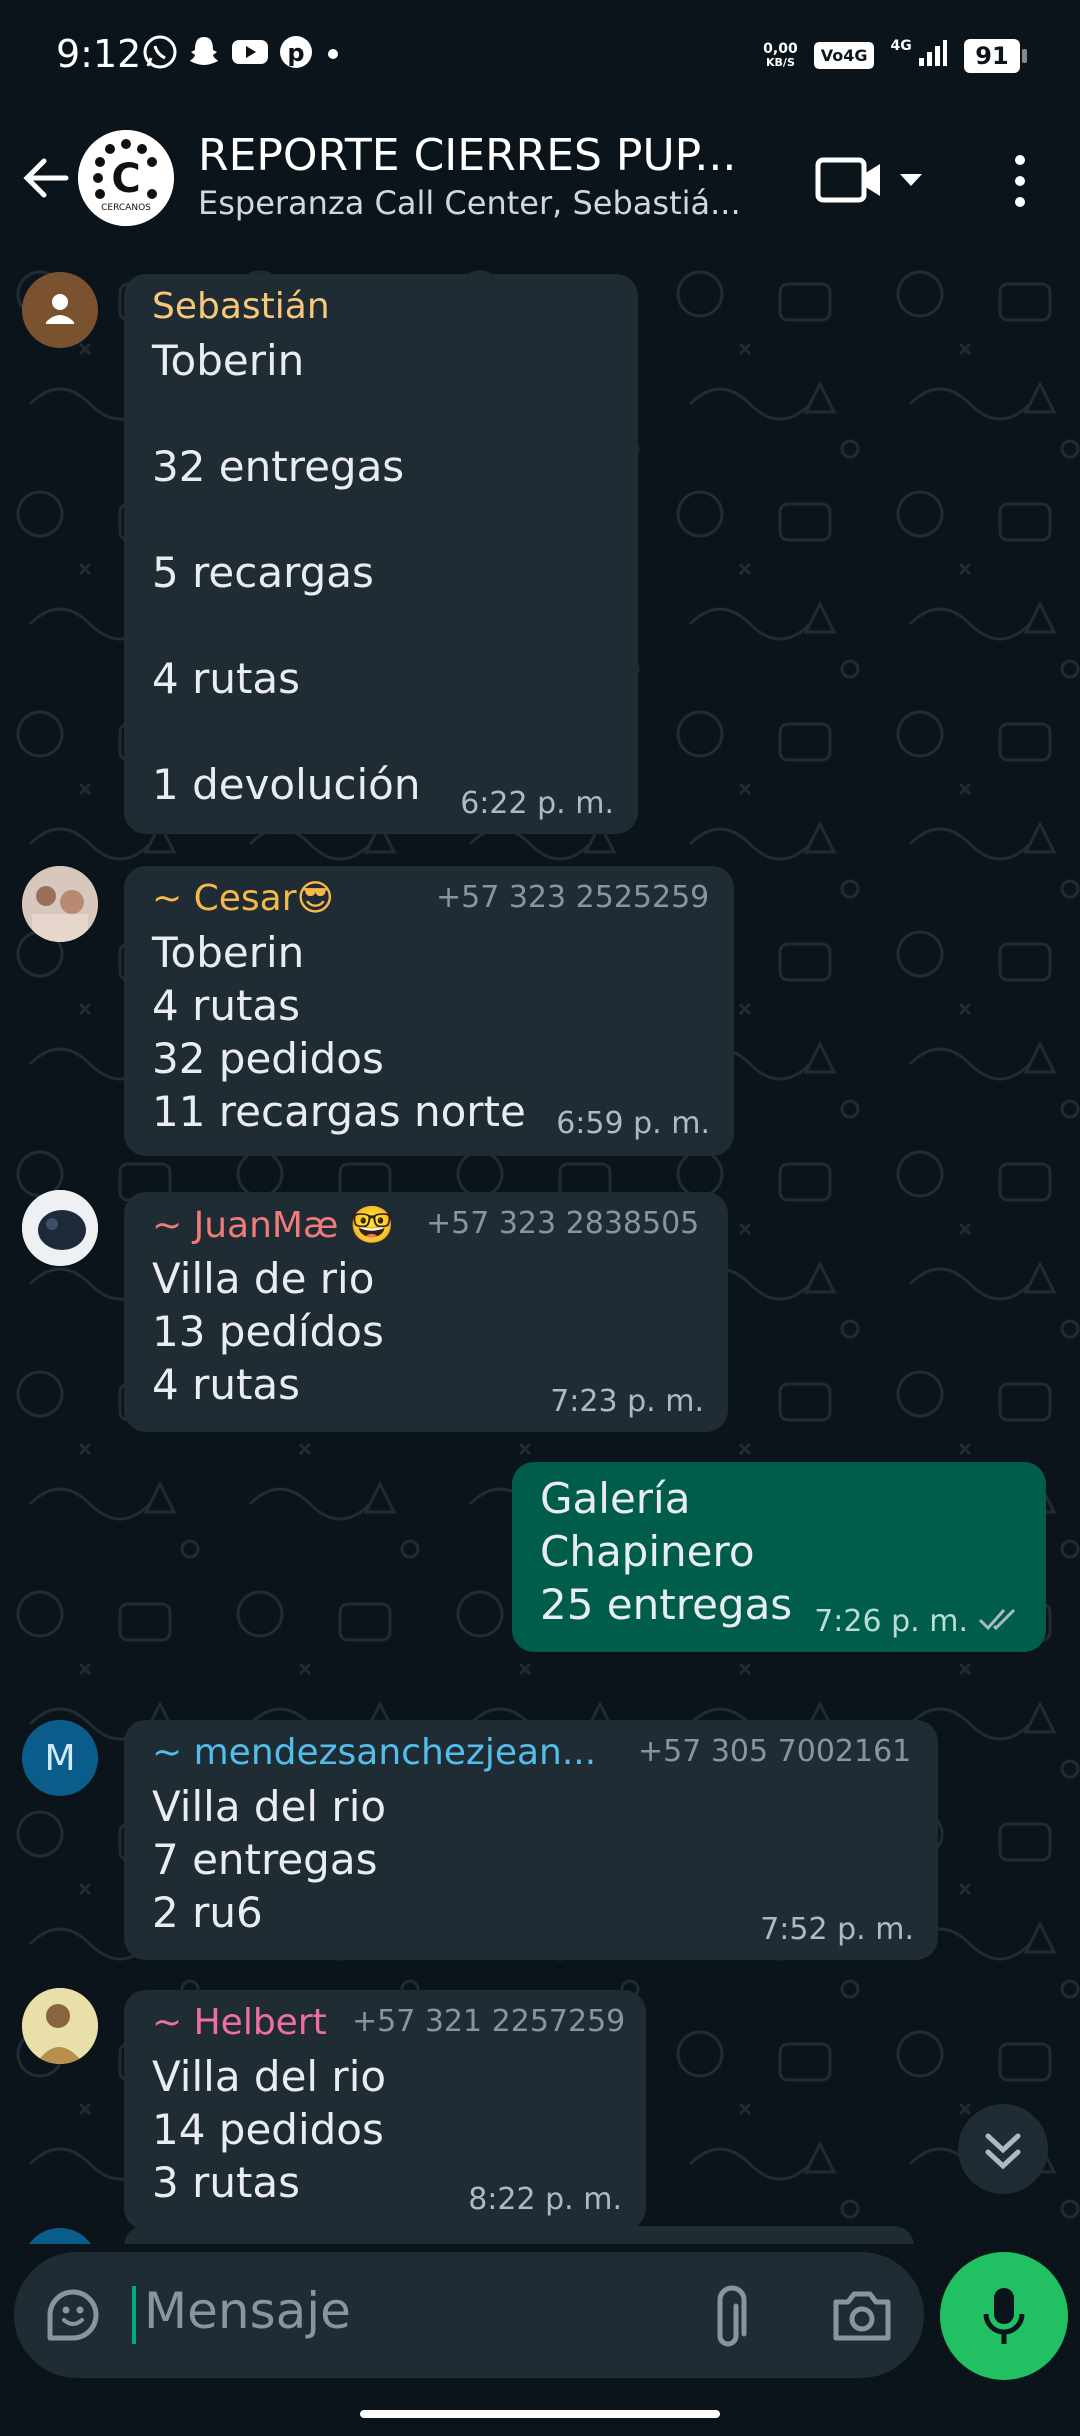  Describe the element at coordinates (265, 1859) in the screenshot. I see `message-line: 7 entregas` at that location.